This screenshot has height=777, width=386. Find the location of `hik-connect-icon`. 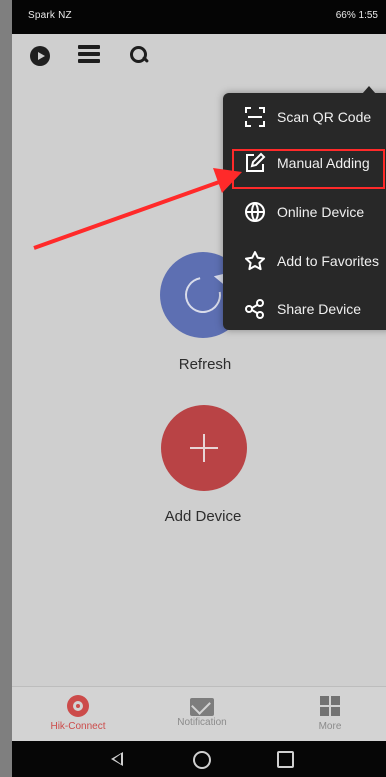

hik-connect-icon is located at coordinates (78, 706).